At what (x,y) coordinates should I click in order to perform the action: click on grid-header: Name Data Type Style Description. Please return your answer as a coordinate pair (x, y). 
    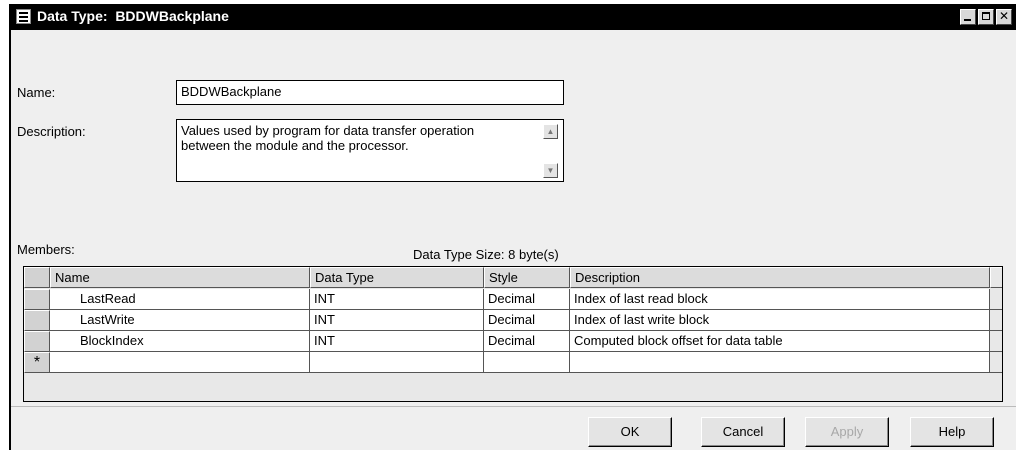
    Looking at the image, I should click on (513, 277).